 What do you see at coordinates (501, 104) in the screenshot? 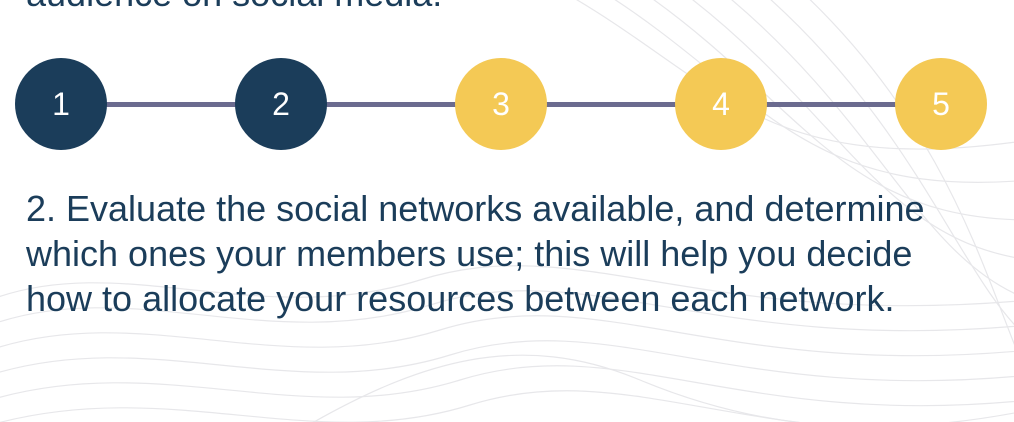
I see `step-3: 3` at bounding box center [501, 104].